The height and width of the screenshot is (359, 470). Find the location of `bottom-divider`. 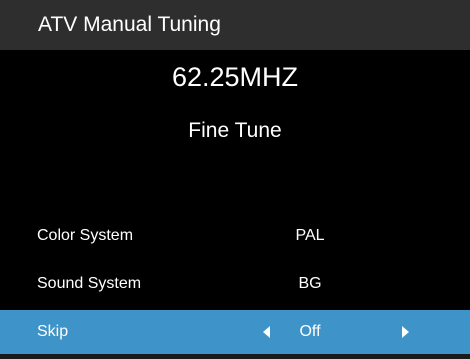

bottom-divider is located at coordinates (235, 356).